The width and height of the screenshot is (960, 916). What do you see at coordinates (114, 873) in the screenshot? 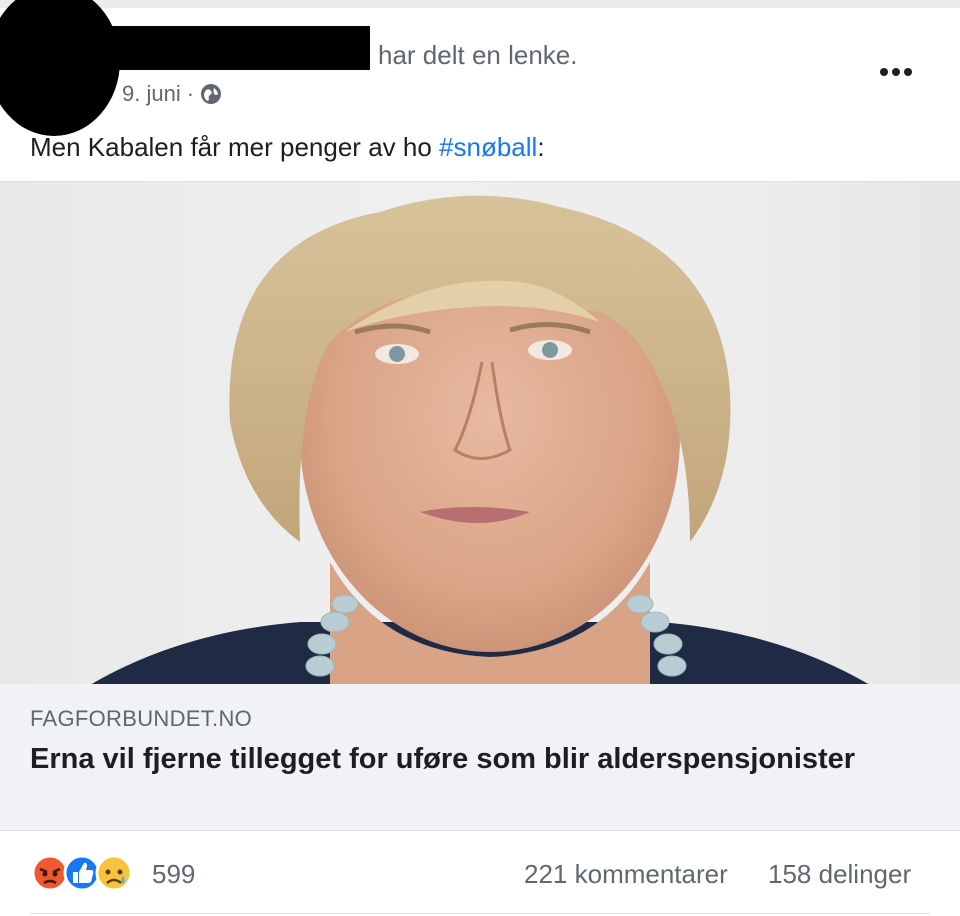
I see `sad-icon` at bounding box center [114, 873].